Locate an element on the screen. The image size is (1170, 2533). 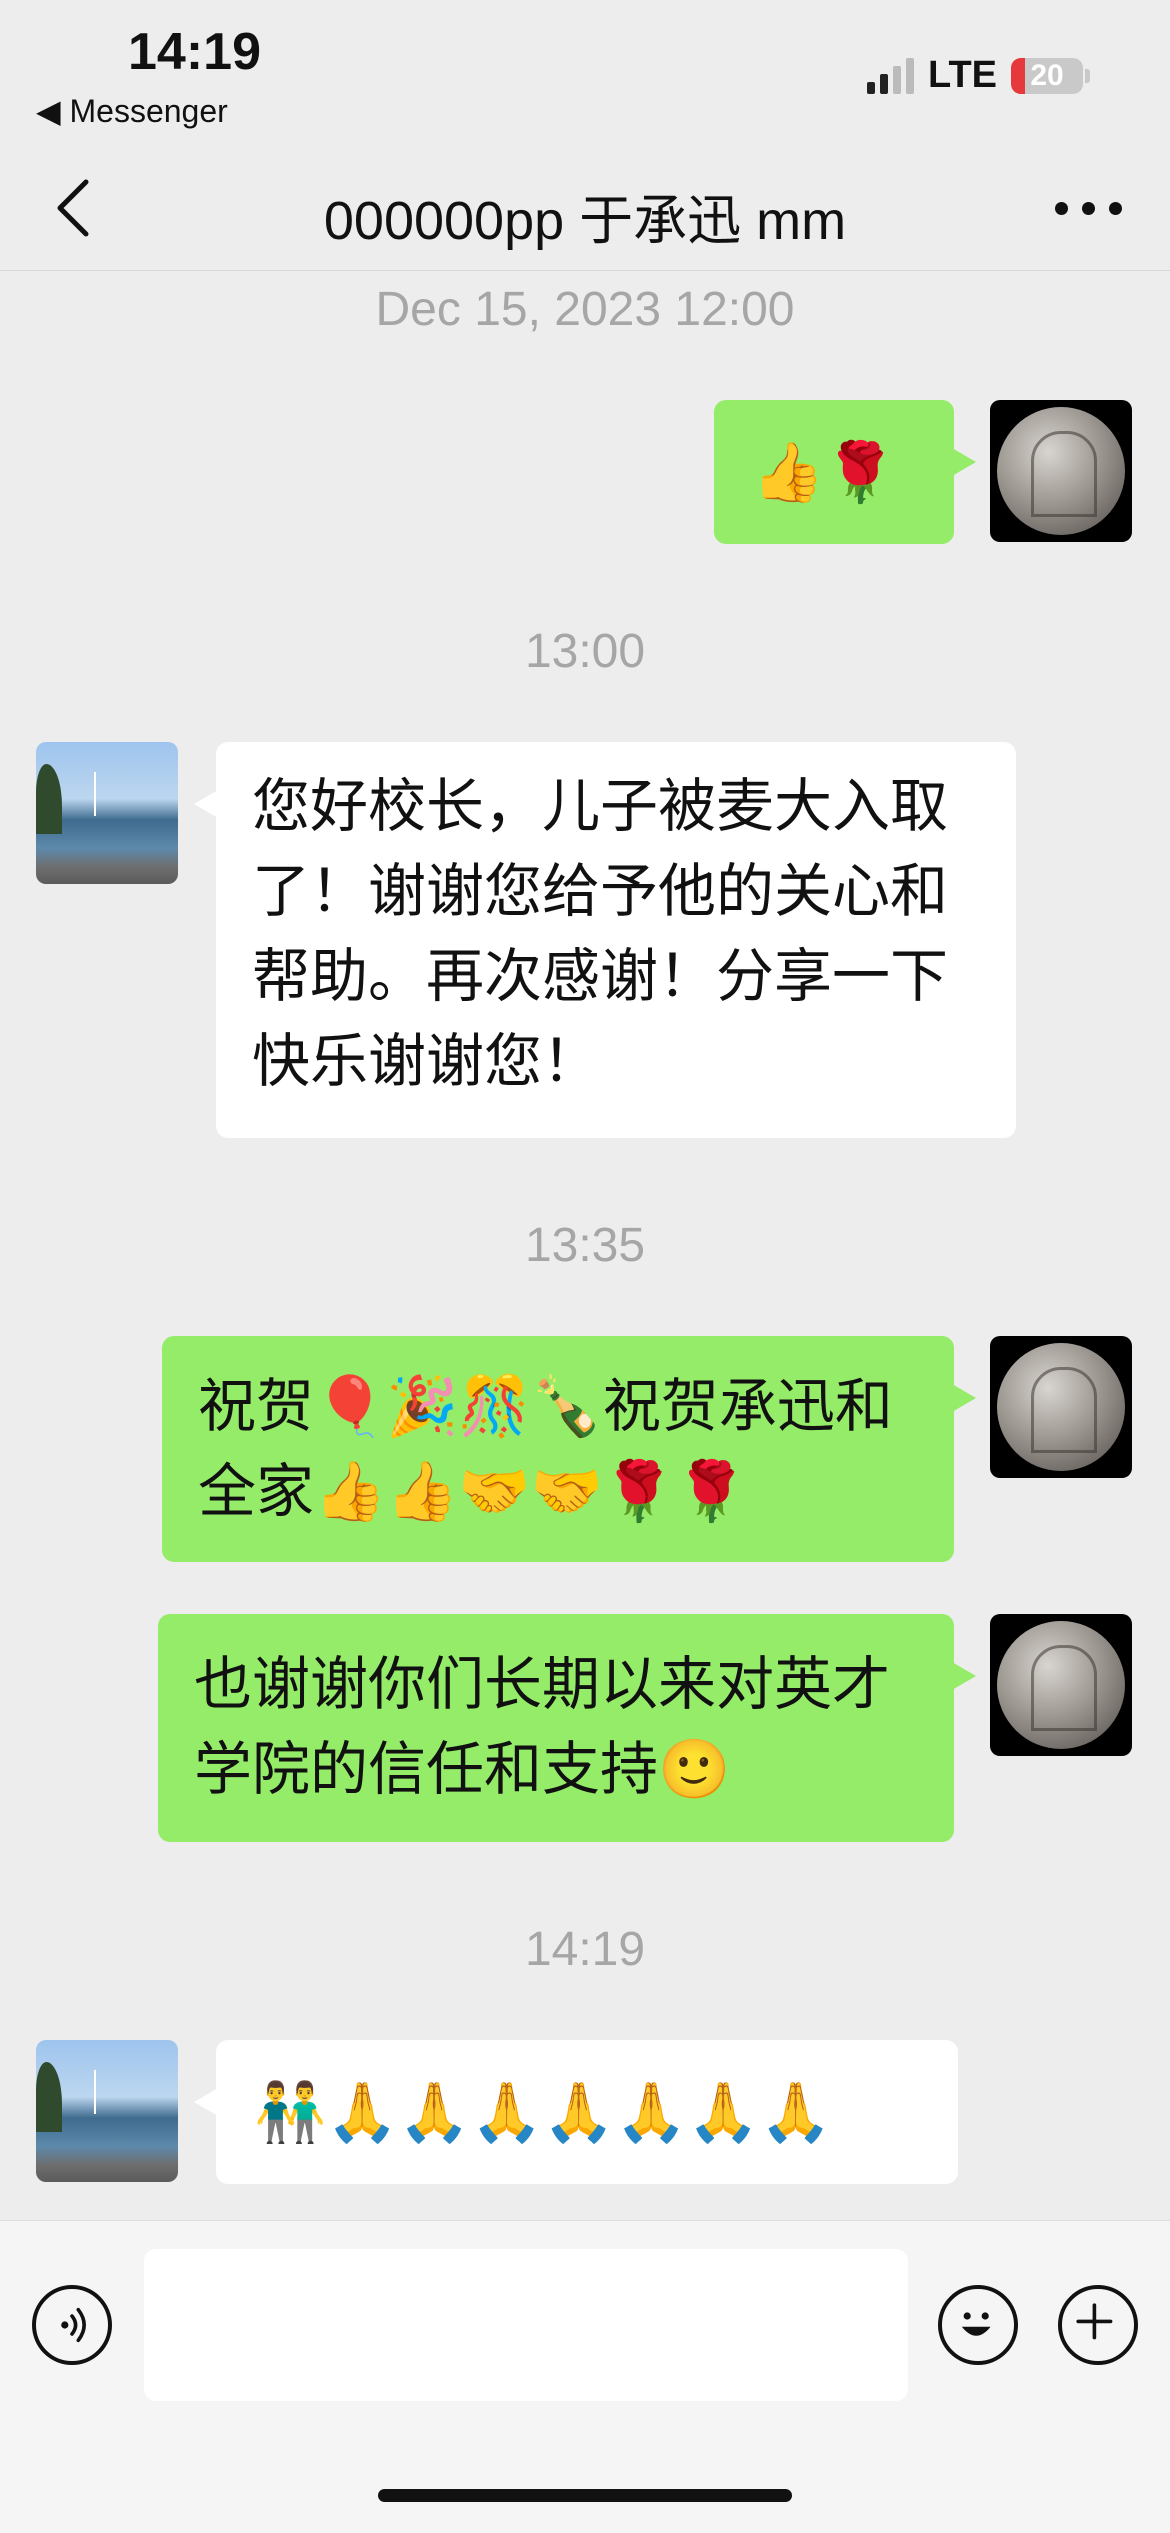
battery-percent: 20 is located at coordinates (1047, 75).